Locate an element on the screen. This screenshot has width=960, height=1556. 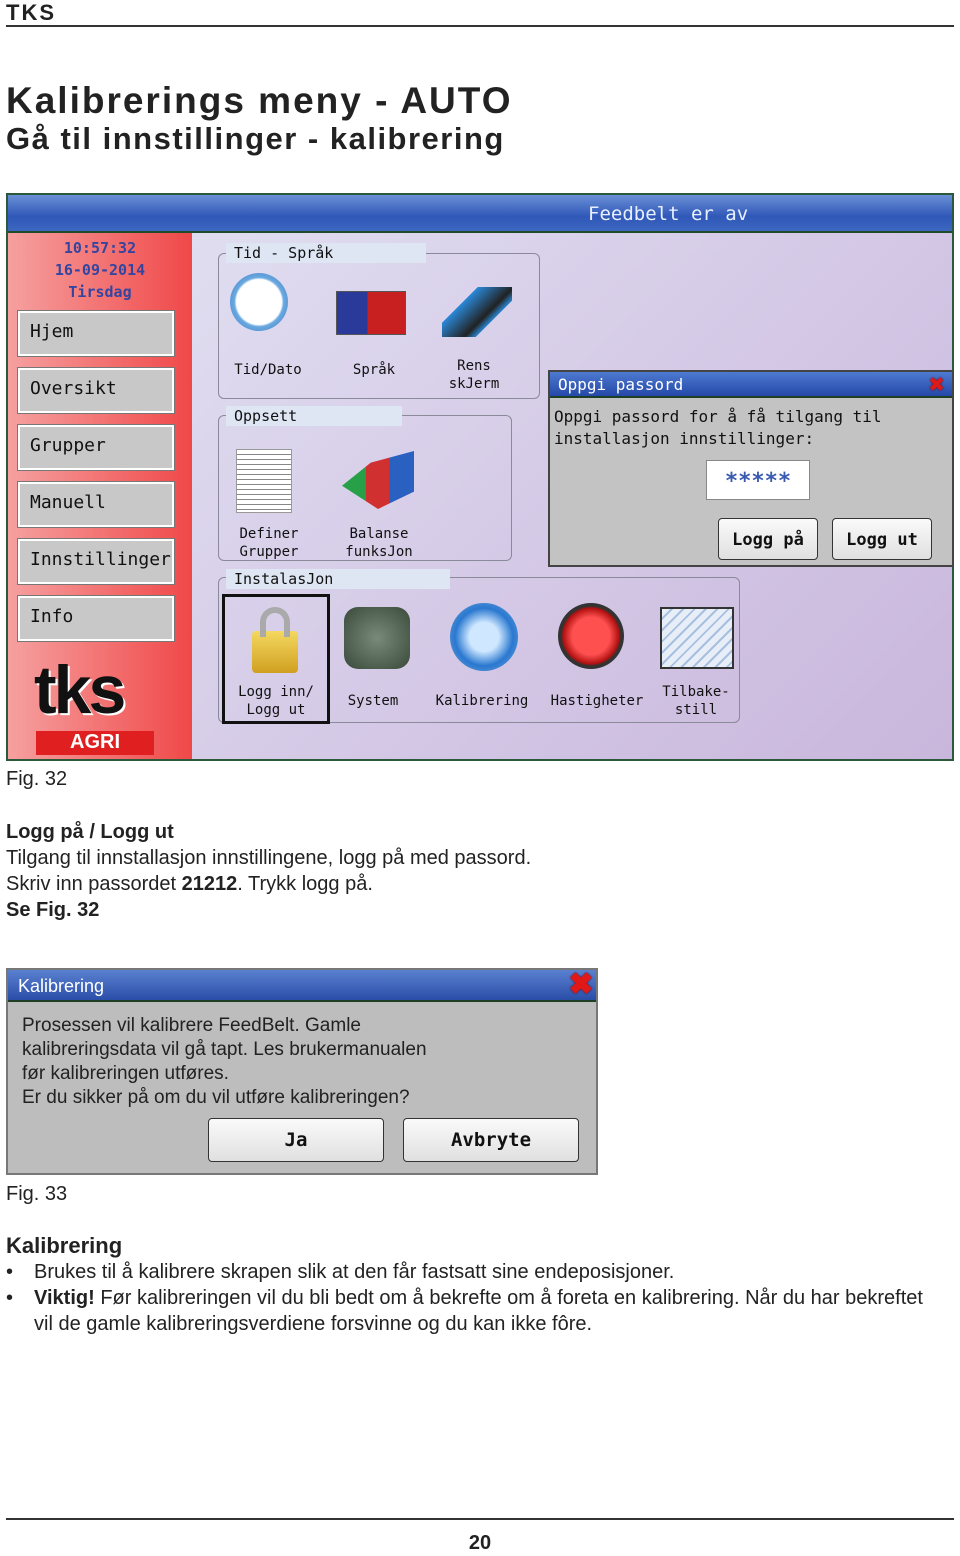
footer-divider is located at coordinates (480, 1519).